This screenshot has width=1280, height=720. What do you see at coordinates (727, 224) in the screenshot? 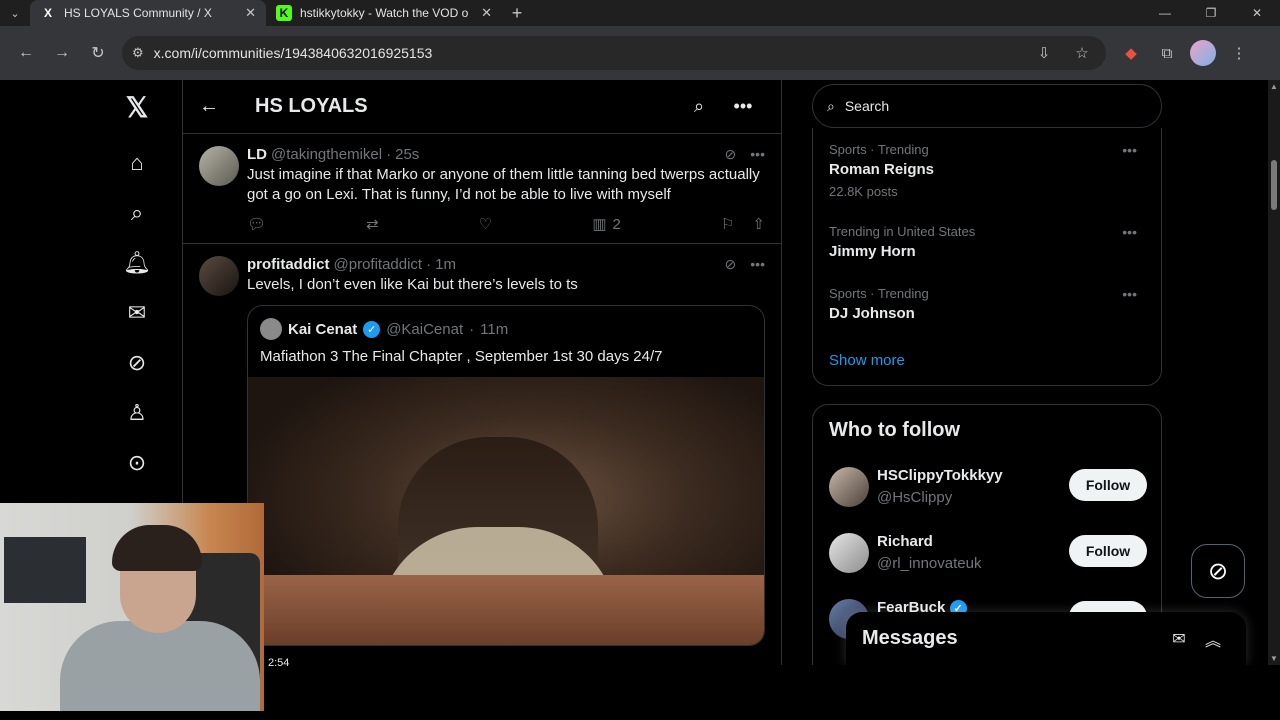
I see `bookmark-icon: ⚐` at bounding box center [727, 224].